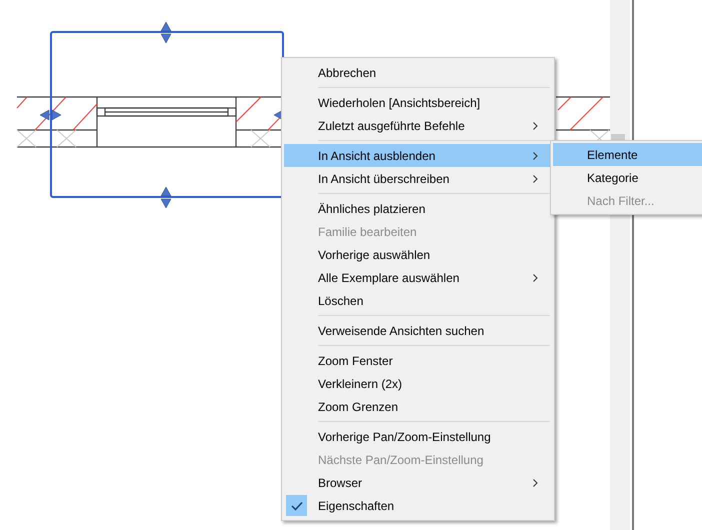  Describe the element at coordinates (418, 330) in the screenshot. I see `menu-item: Verweisende Ansichten suchen` at that location.